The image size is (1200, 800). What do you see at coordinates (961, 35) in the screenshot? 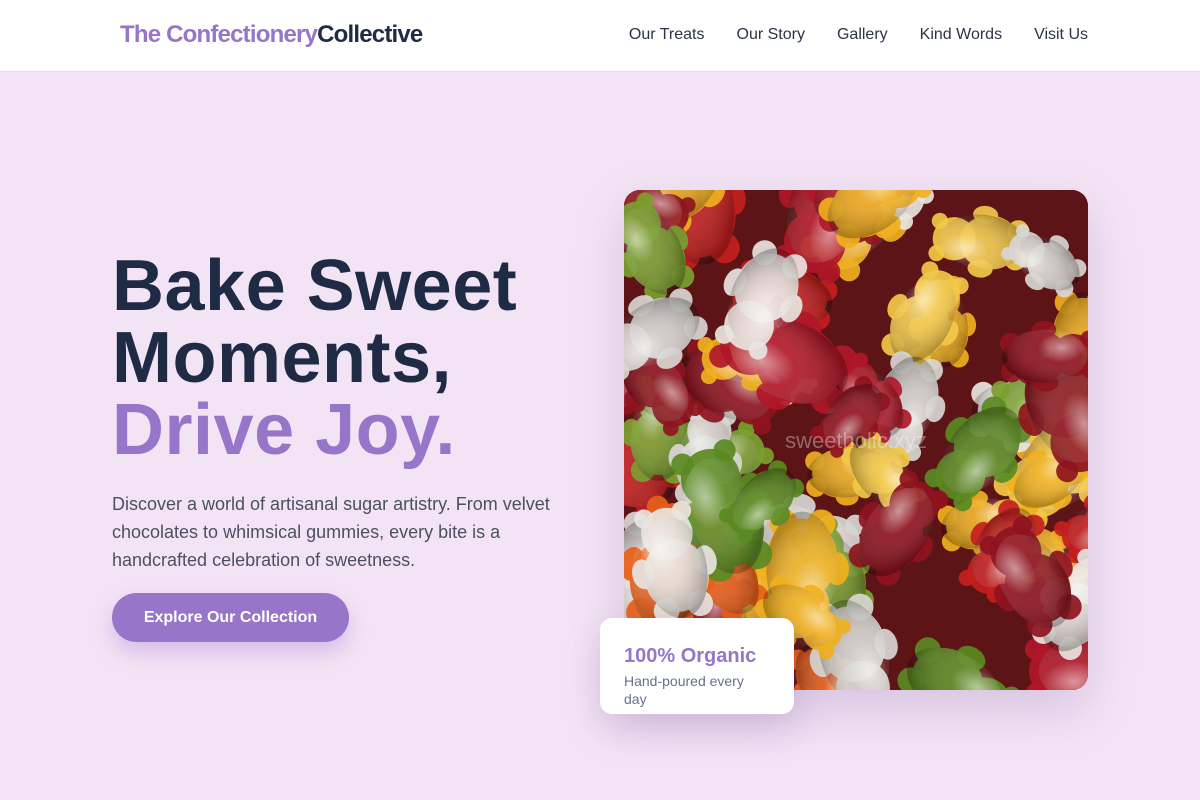
I see `nav-link-kind-words: Kind Words` at bounding box center [961, 35].